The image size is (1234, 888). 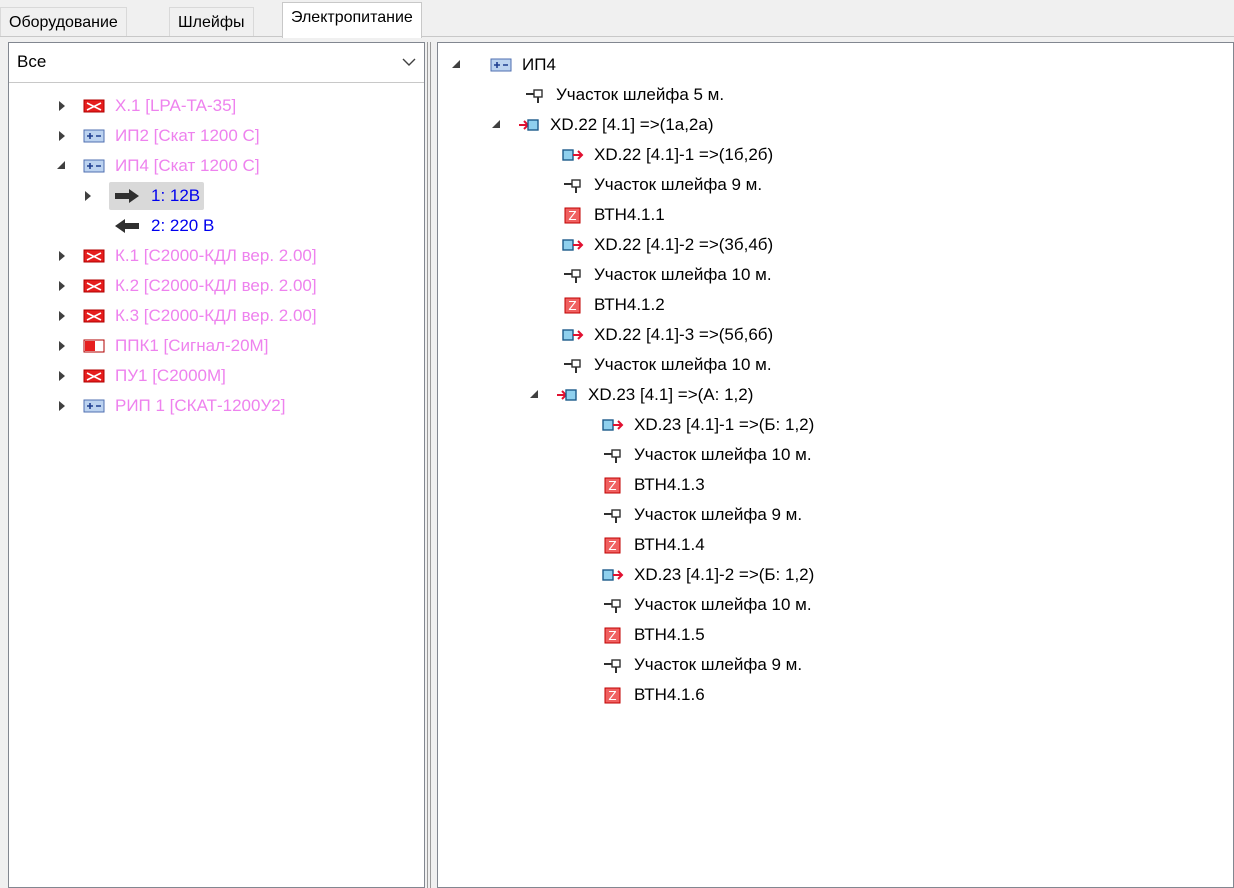 I want to click on tree-item-terminal-xd22-1: XD.22 [4.1]-1 =>(1б,2б), so click(x=667, y=155).